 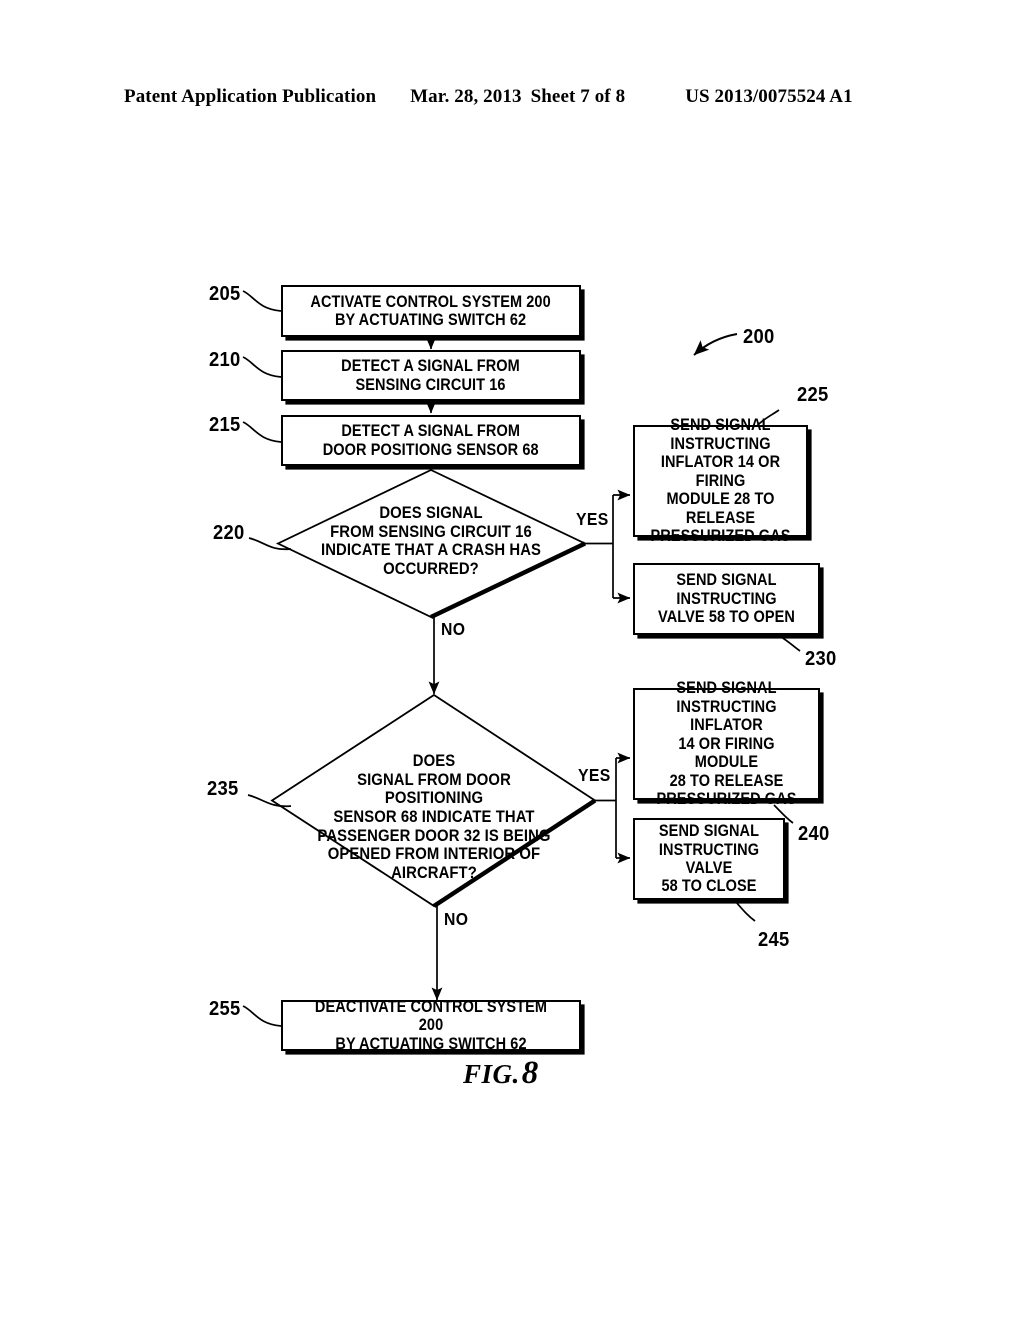 What do you see at coordinates (225, 294) in the screenshot?
I see `ref-numeral-205: 205` at bounding box center [225, 294].